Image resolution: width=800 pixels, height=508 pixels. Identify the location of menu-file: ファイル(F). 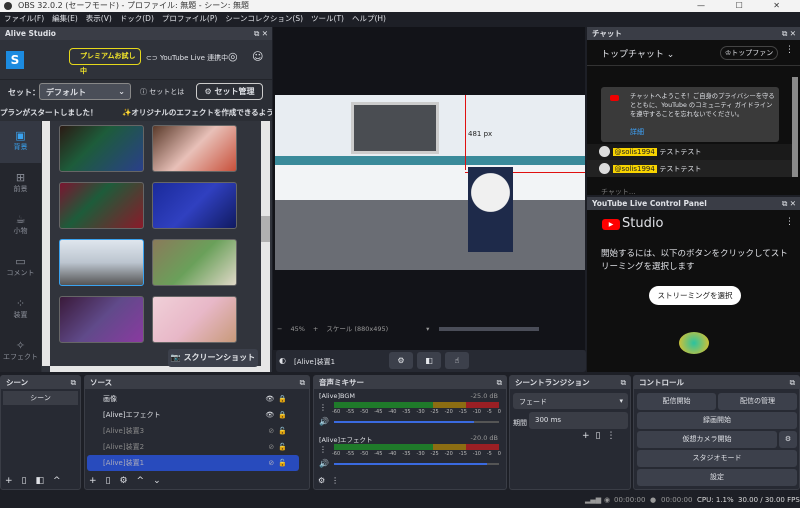
(24, 19).